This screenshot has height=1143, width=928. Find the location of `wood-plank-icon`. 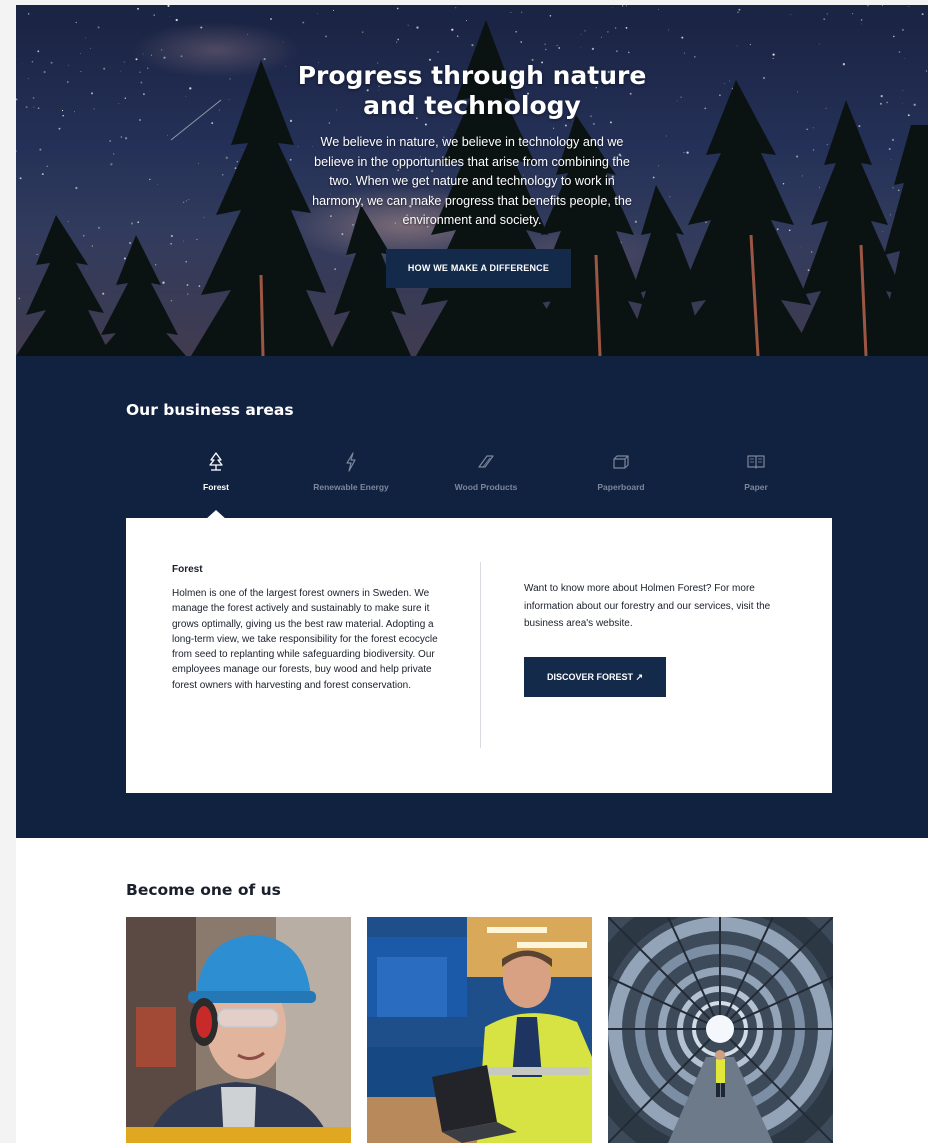

wood-plank-icon is located at coordinates (486, 461).